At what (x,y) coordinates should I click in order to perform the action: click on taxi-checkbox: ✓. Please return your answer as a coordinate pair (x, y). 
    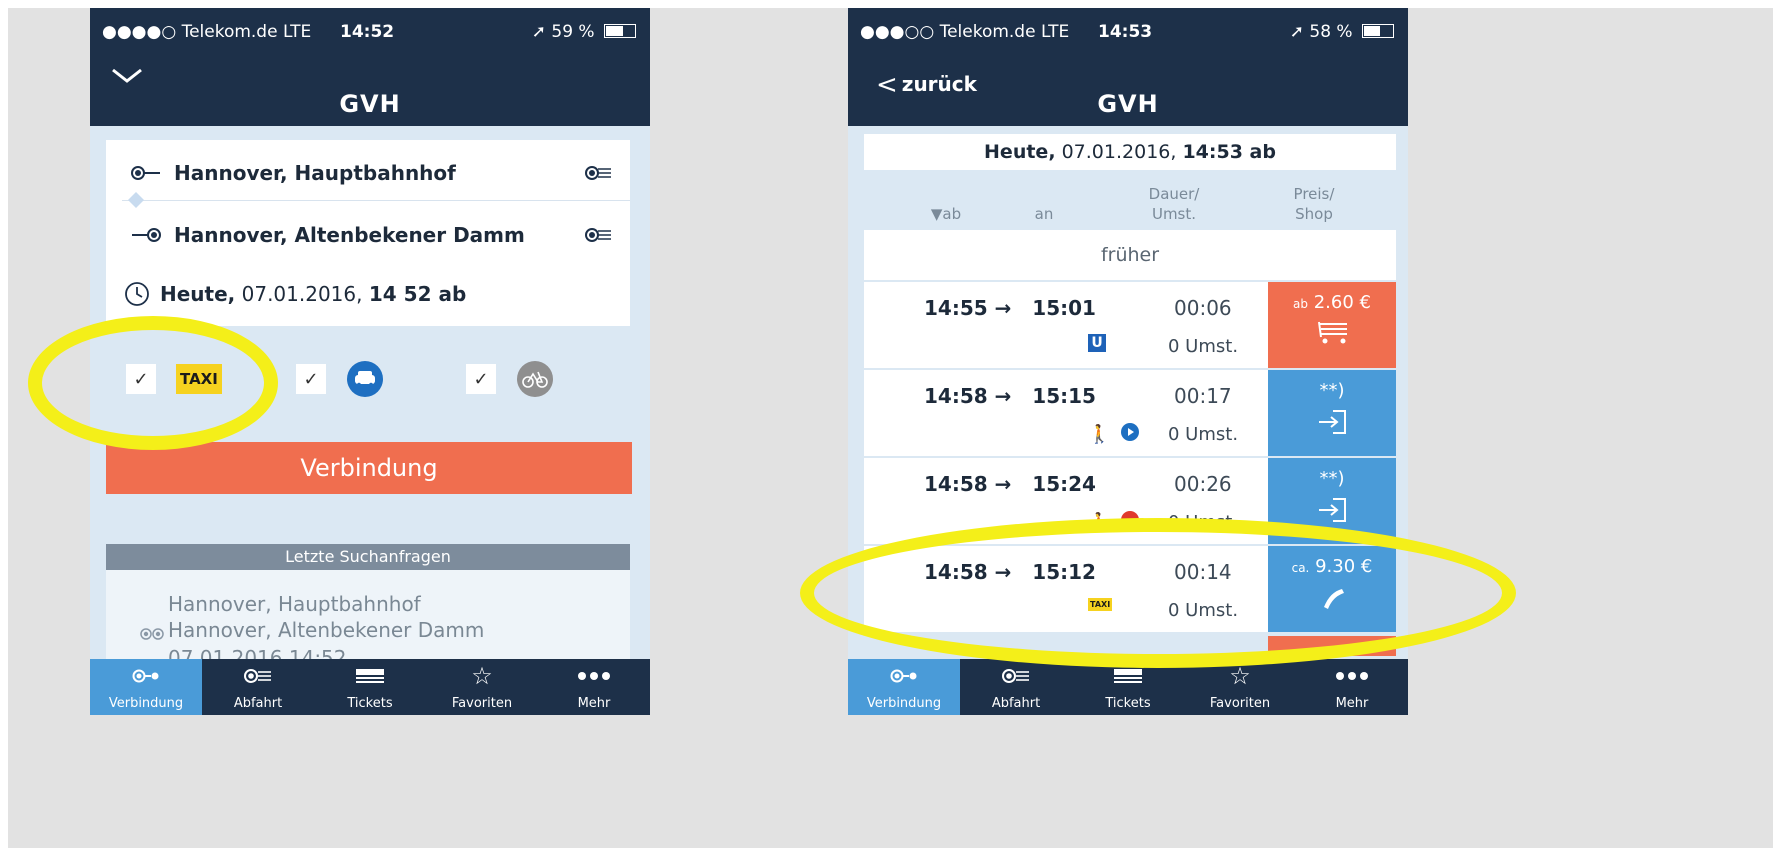
    Looking at the image, I should click on (141, 379).